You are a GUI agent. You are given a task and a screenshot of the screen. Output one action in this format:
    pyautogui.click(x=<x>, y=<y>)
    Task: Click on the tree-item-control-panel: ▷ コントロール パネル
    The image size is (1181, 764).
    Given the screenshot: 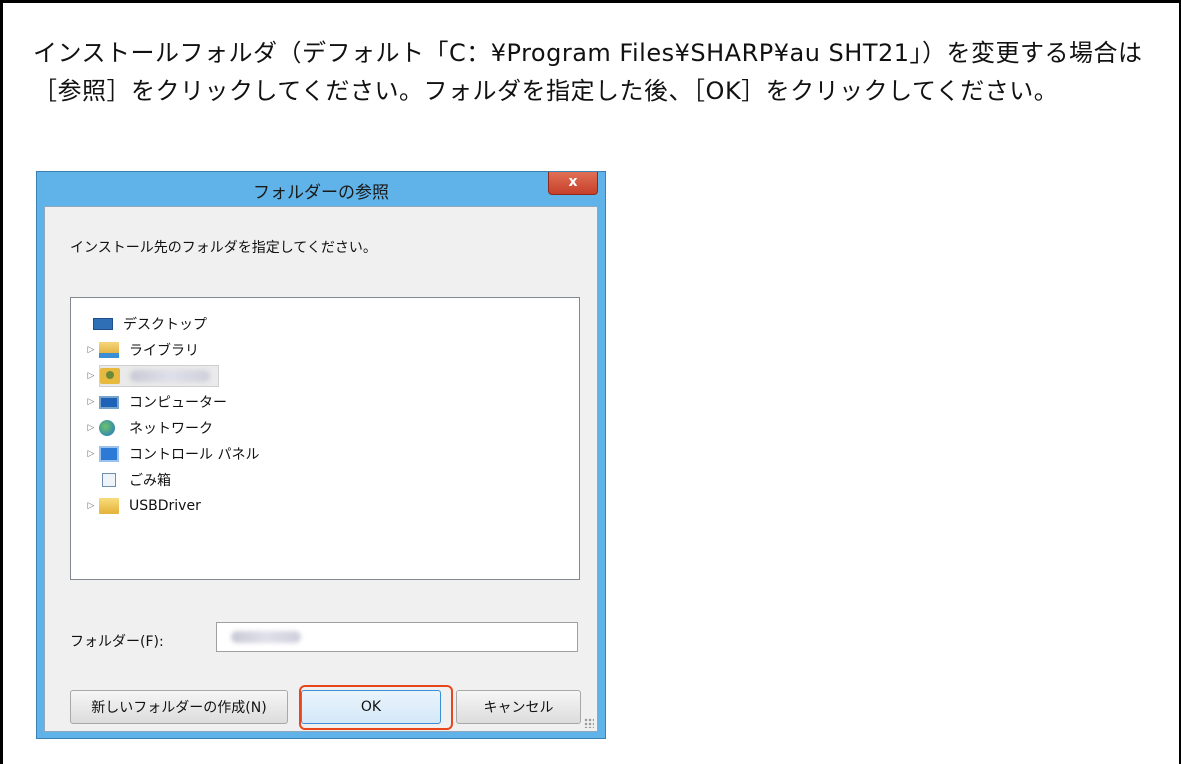 What is the action you would take?
    pyautogui.click(x=171, y=454)
    